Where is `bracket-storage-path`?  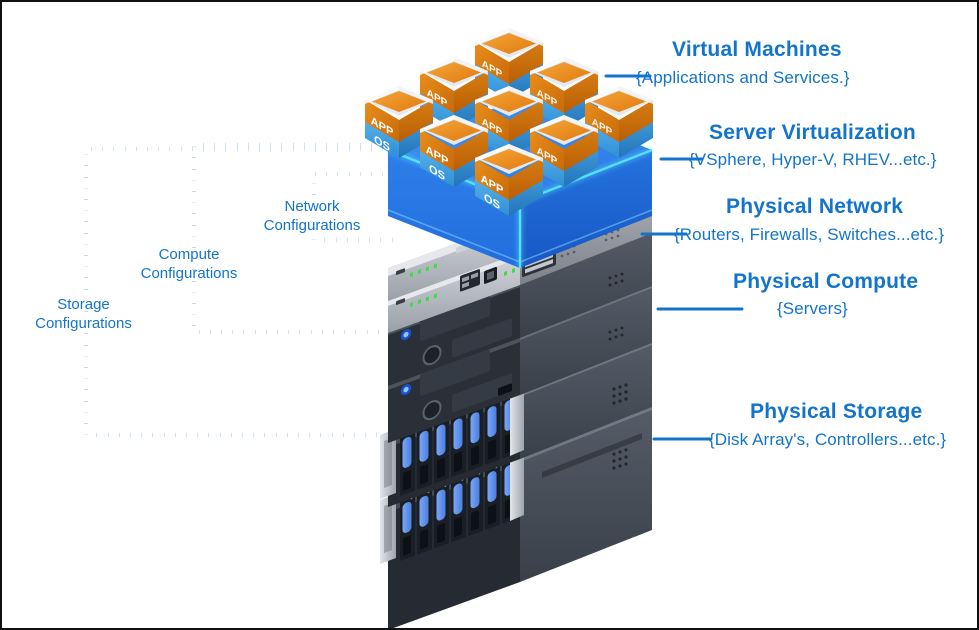 bracket-storage-path is located at coordinates (238, 292).